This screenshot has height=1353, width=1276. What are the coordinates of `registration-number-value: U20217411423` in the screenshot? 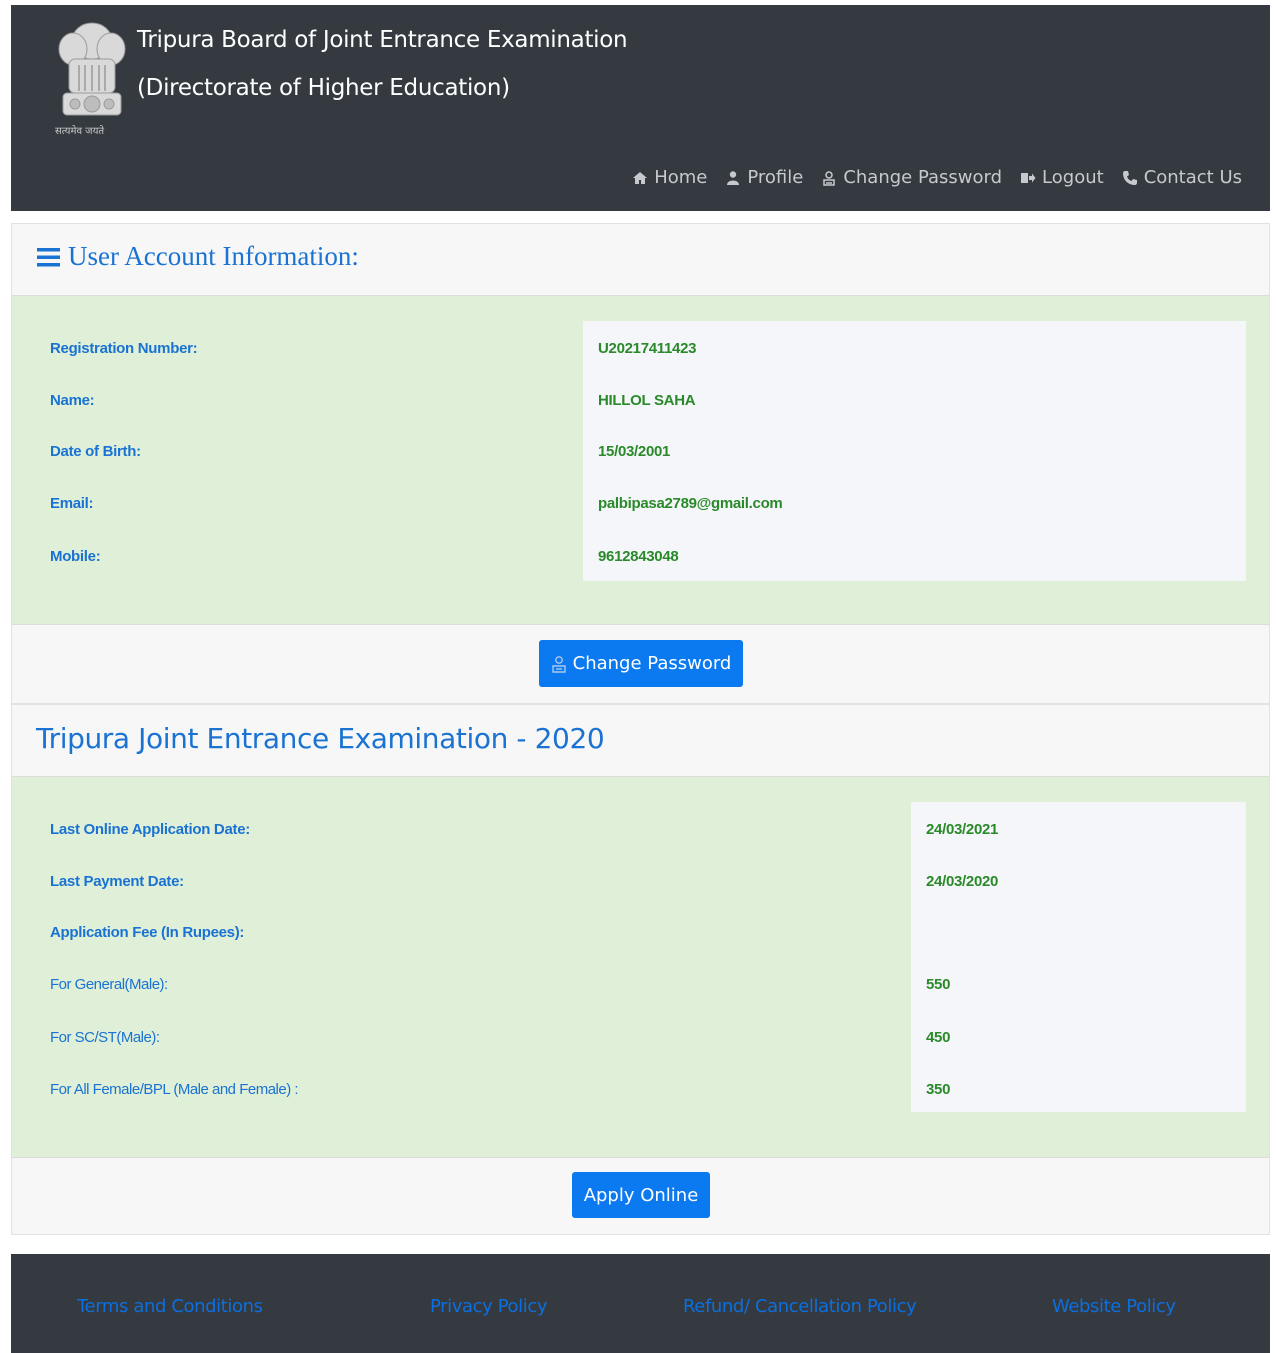 It's located at (647, 348).